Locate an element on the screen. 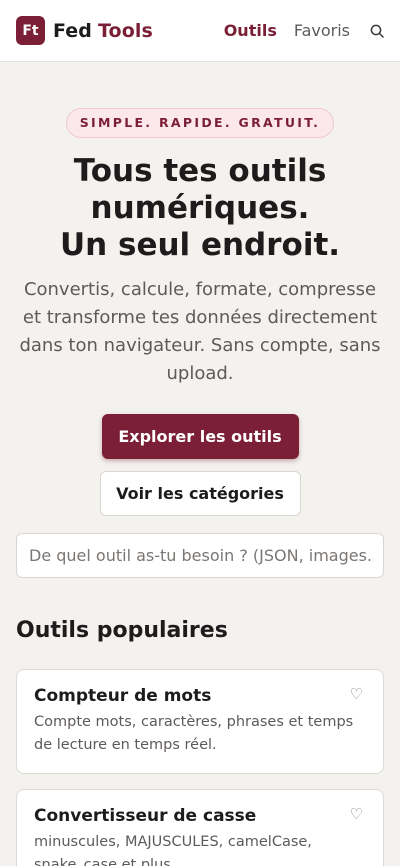 The image size is (400, 866). tool-card-title: Convertisseur de casse is located at coordinates (145, 816).